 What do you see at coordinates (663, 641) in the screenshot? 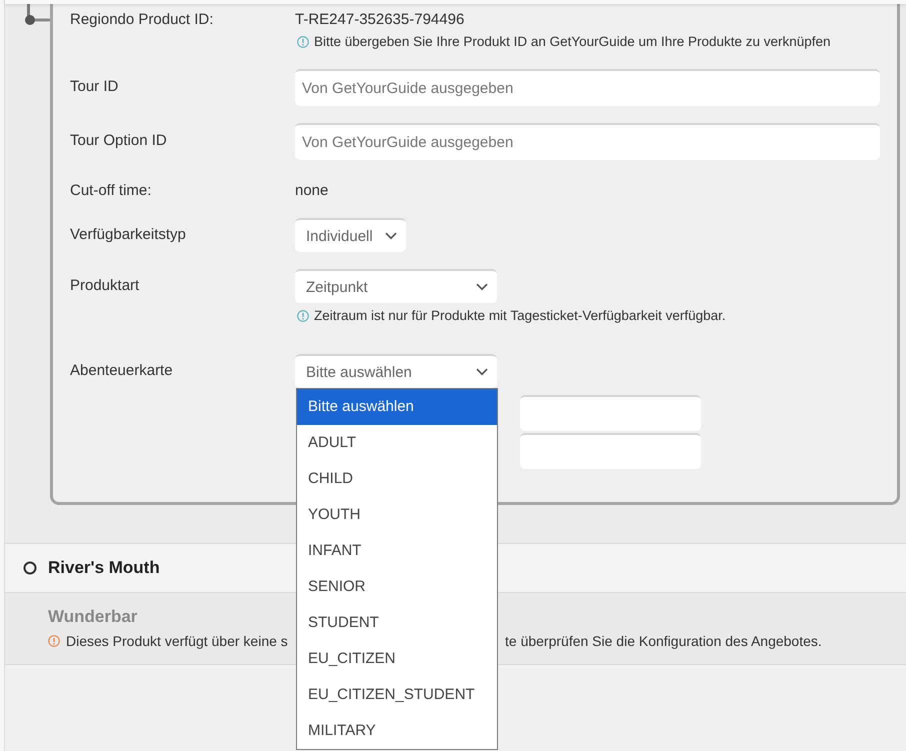
I see `warning-text: te überprüfen Sie die Konfiguration des Angebotes.` at bounding box center [663, 641].